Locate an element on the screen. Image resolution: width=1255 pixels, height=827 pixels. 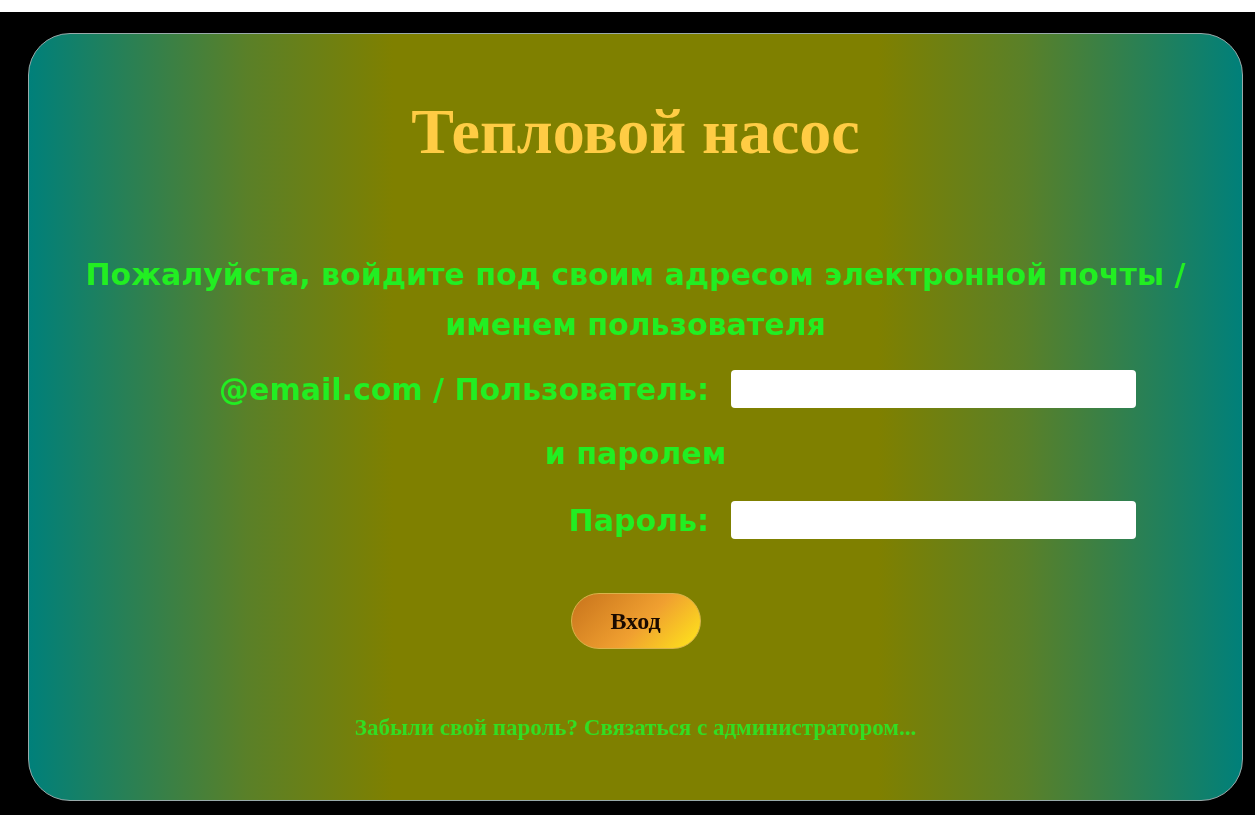
password-field is located at coordinates (933, 520).